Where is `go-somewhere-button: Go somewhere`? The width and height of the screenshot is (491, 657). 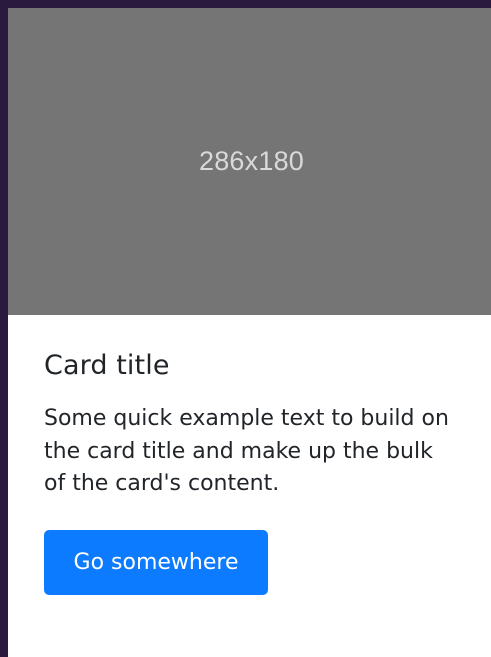
go-somewhere-button: Go somewhere is located at coordinates (156, 562).